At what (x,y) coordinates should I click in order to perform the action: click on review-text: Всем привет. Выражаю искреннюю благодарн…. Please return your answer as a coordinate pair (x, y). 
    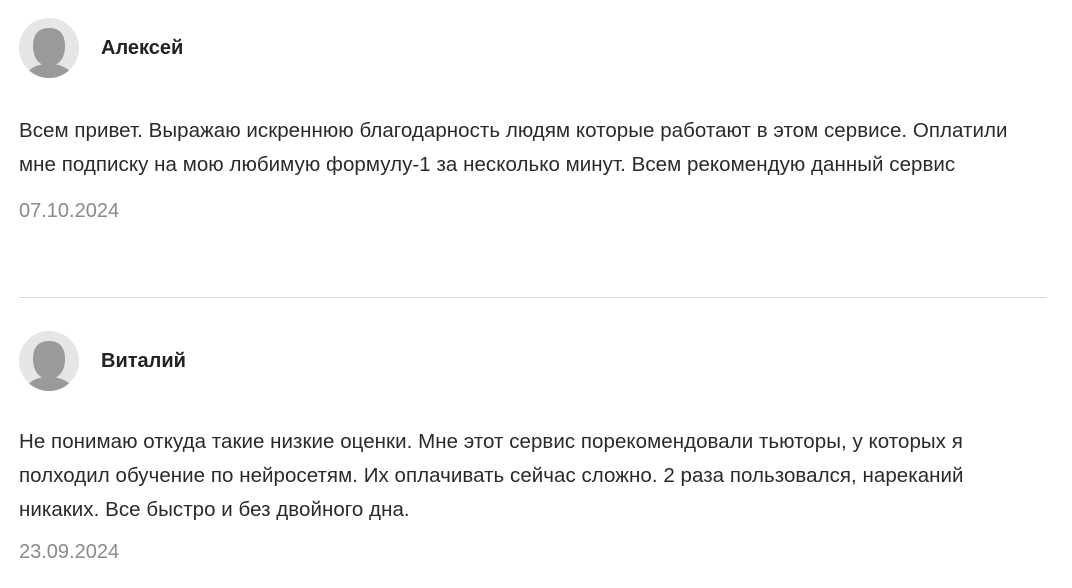
    Looking at the image, I should click on (513, 147).